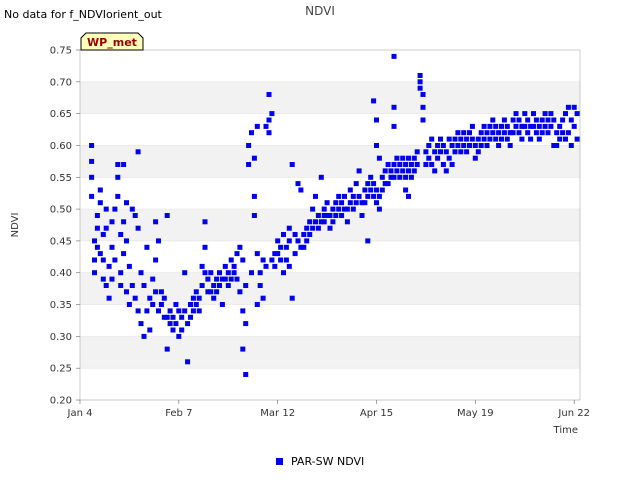  What do you see at coordinates (61, 146) in the screenshot?
I see `y-tick-label: 0.60` at bounding box center [61, 146].